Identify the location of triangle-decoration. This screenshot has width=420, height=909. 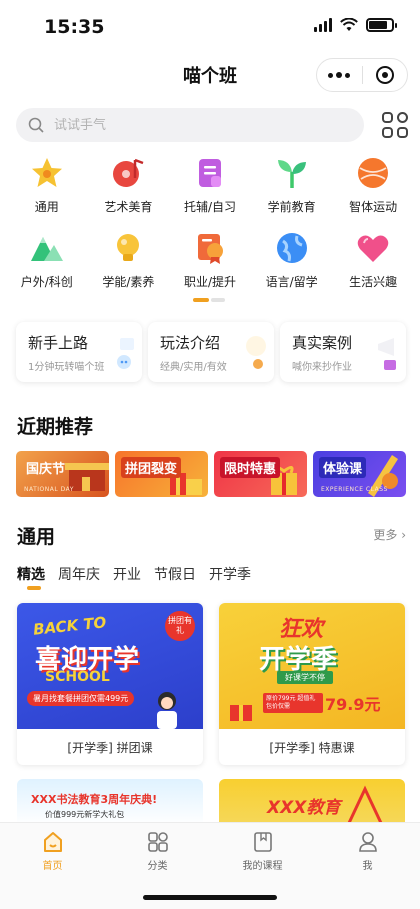
(365, 804).